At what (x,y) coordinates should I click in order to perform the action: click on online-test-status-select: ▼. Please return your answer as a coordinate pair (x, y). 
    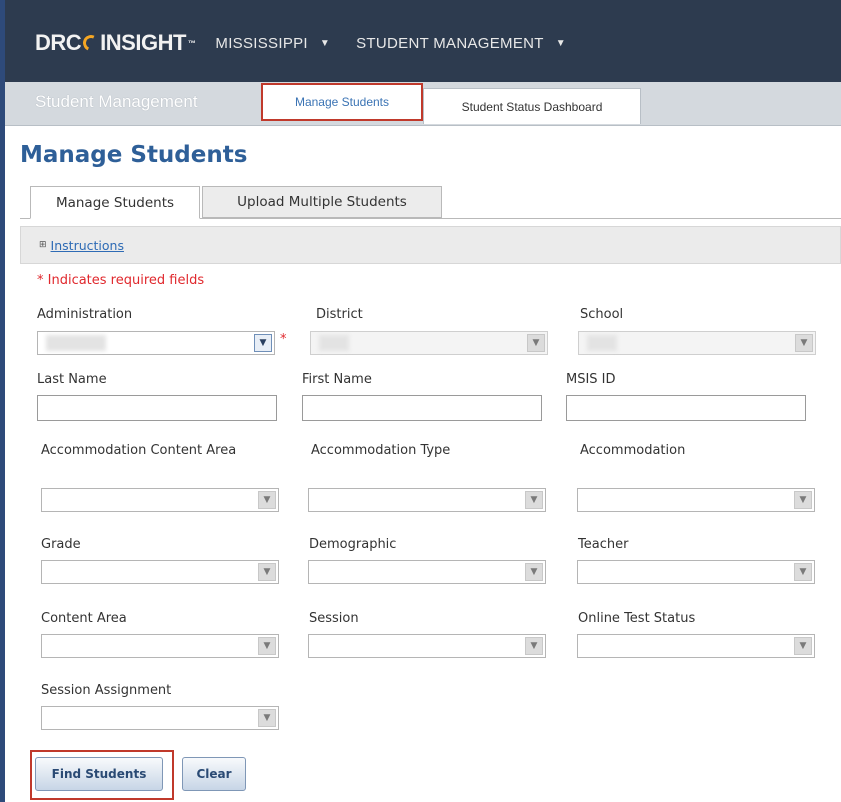
    Looking at the image, I should click on (696, 646).